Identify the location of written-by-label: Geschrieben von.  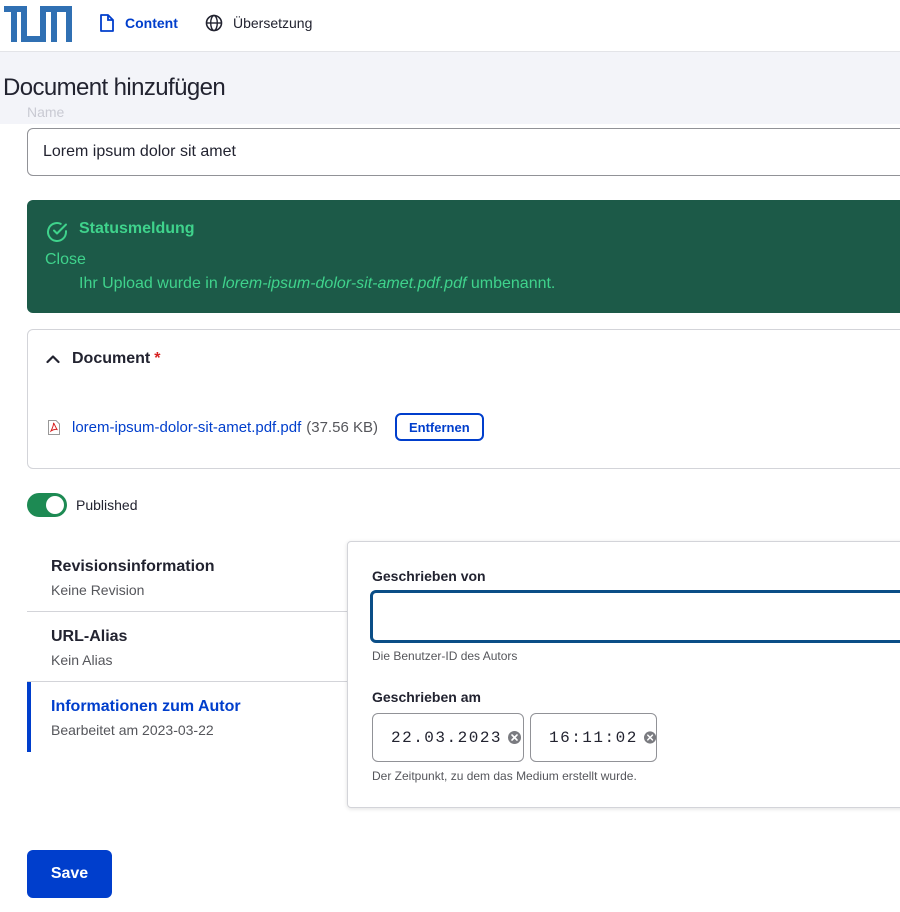
(429, 576).